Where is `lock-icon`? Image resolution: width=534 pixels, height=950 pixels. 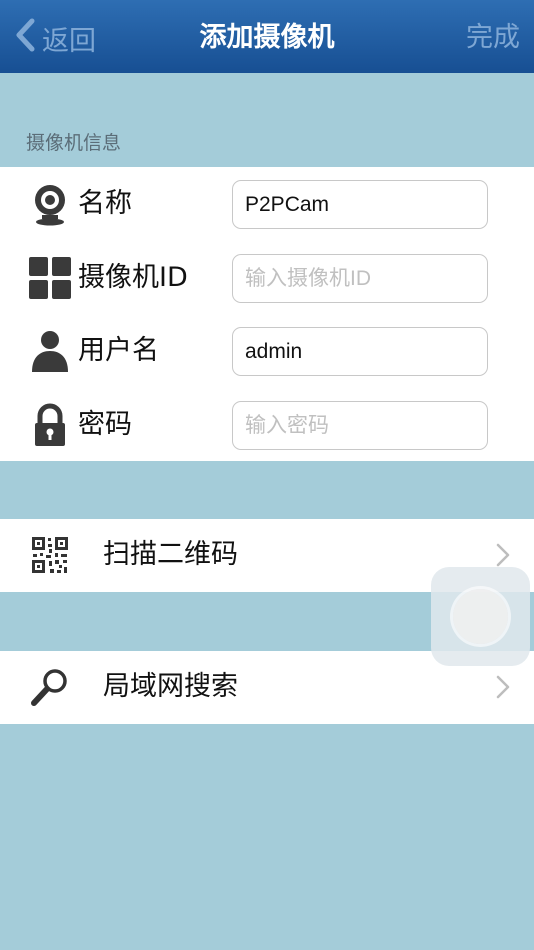
lock-icon is located at coordinates (50, 425).